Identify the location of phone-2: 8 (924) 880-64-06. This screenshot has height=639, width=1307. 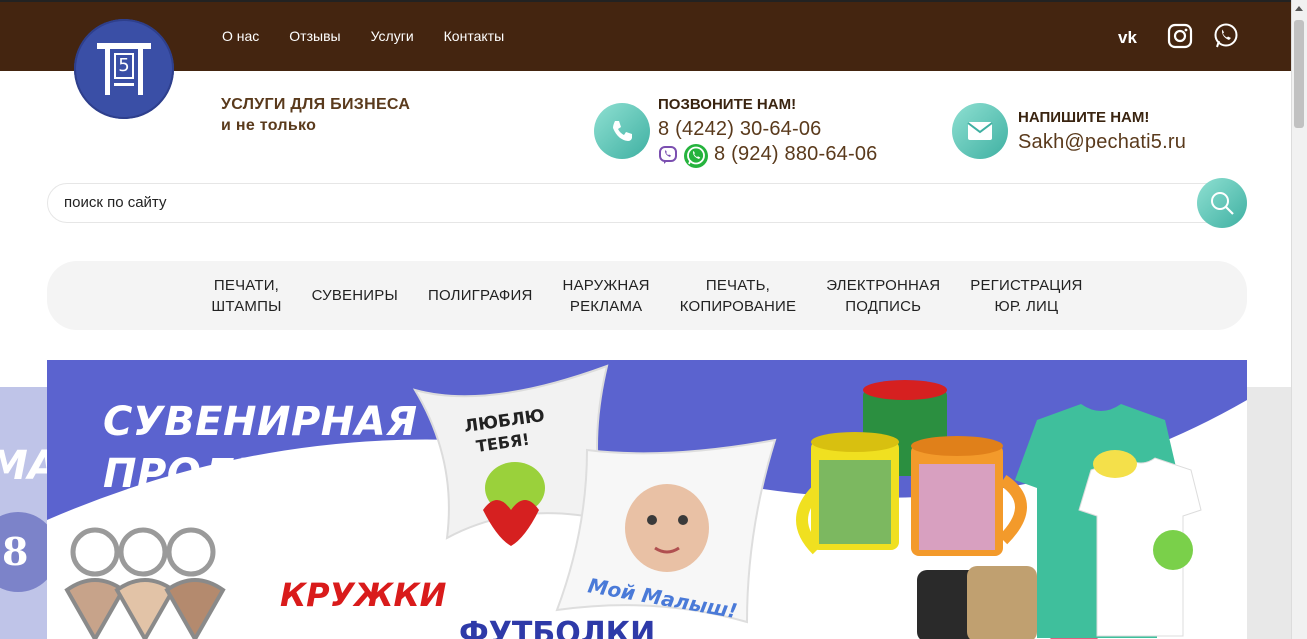
(796, 154).